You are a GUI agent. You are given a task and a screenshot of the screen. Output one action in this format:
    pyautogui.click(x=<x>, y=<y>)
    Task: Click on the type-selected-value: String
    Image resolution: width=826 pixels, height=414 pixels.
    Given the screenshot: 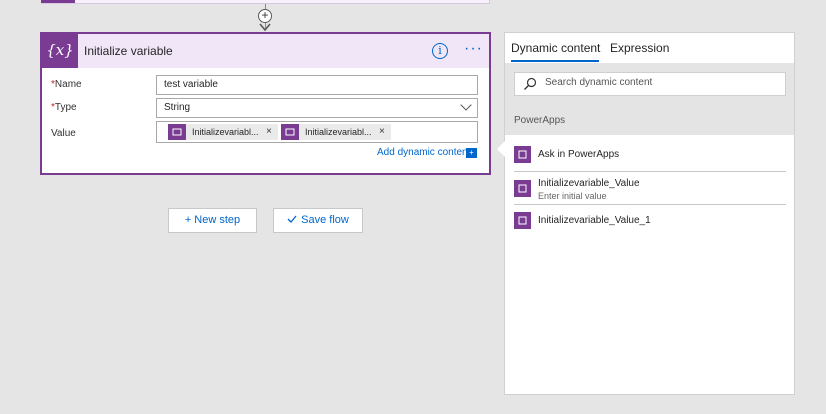 What is the action you would take?
    pyautogui.click(x=177, y=107)
    